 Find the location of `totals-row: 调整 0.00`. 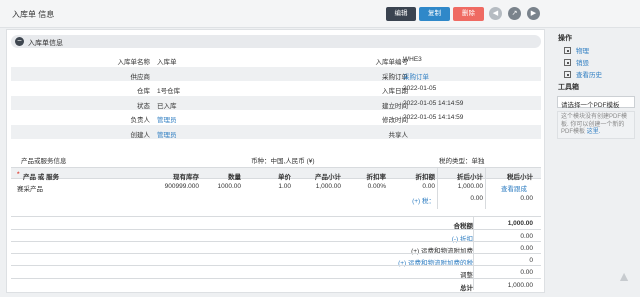

totals-row: 调整 0.00 is located at coordinates (276, 272).